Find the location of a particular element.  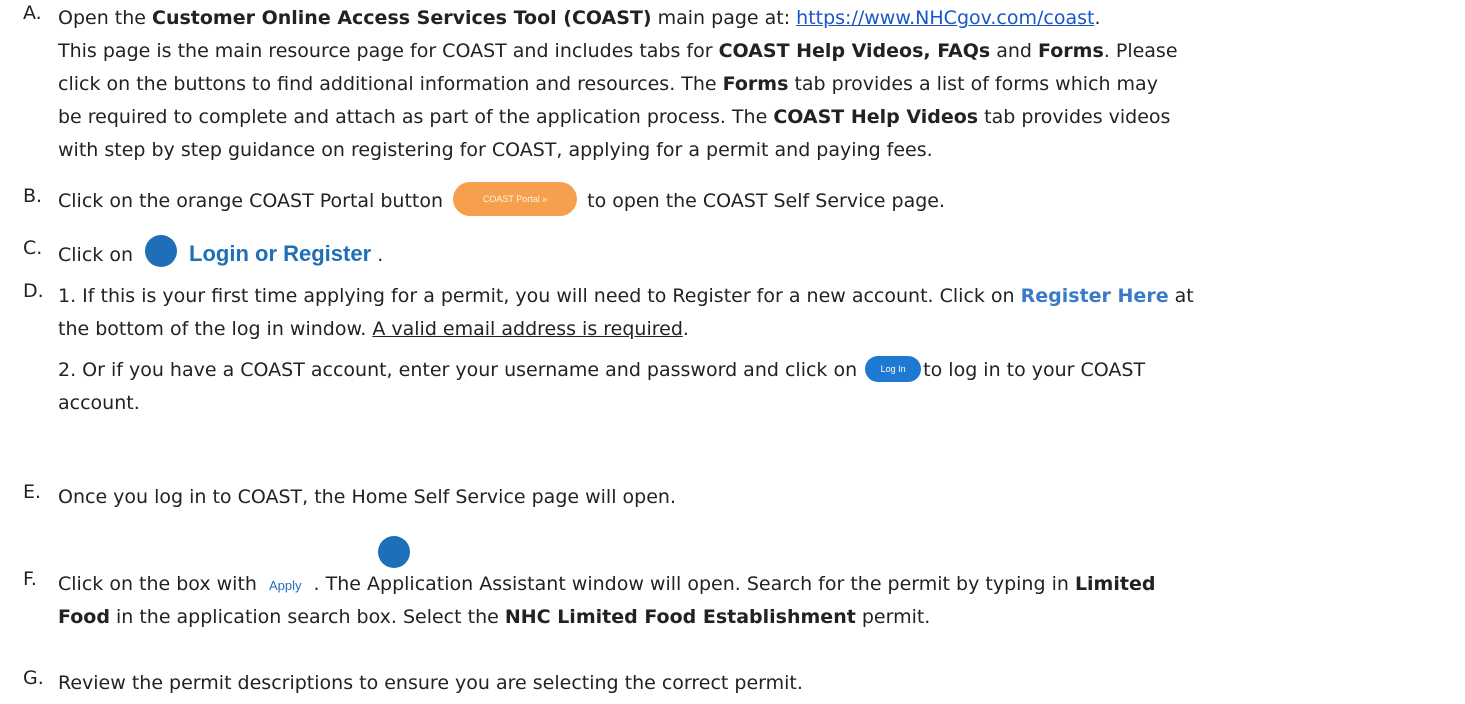

step-b-letter: B. is located at coordinates (33, 196).